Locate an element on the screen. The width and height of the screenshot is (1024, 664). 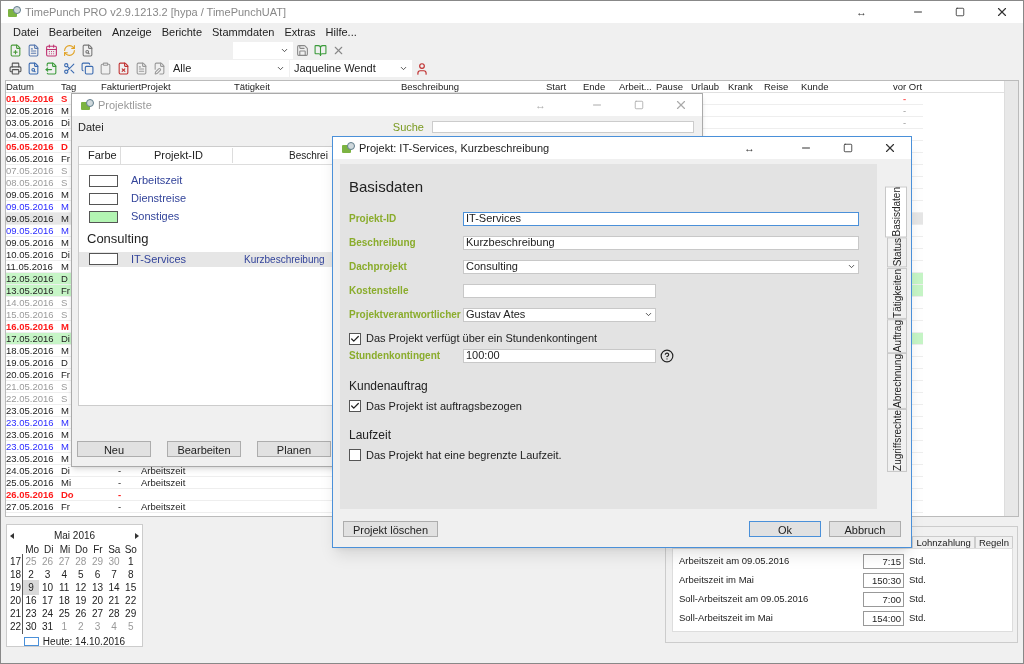
value-field: 7:00 is located at coordinates (883, 599).